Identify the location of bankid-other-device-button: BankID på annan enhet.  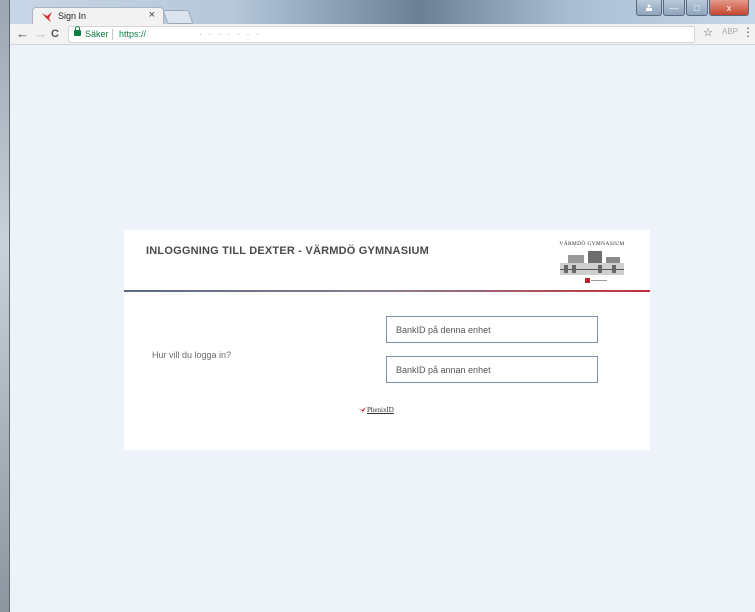
(492, 369).